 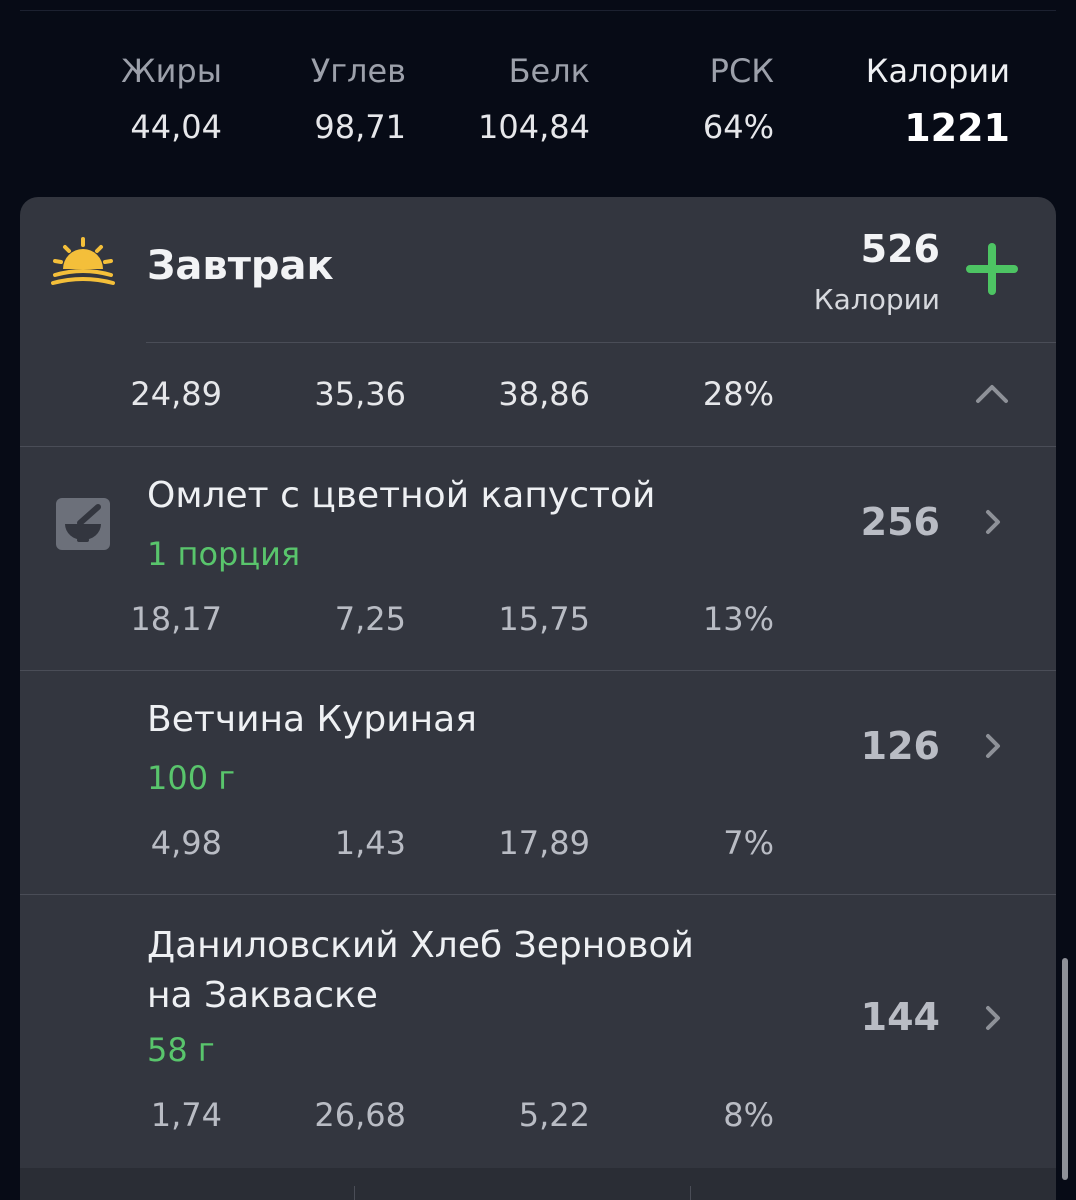 What do you see at coordinates (900, 522) in the screenshot?
I see `food-calories: 256` at bounding box center [900, 522].